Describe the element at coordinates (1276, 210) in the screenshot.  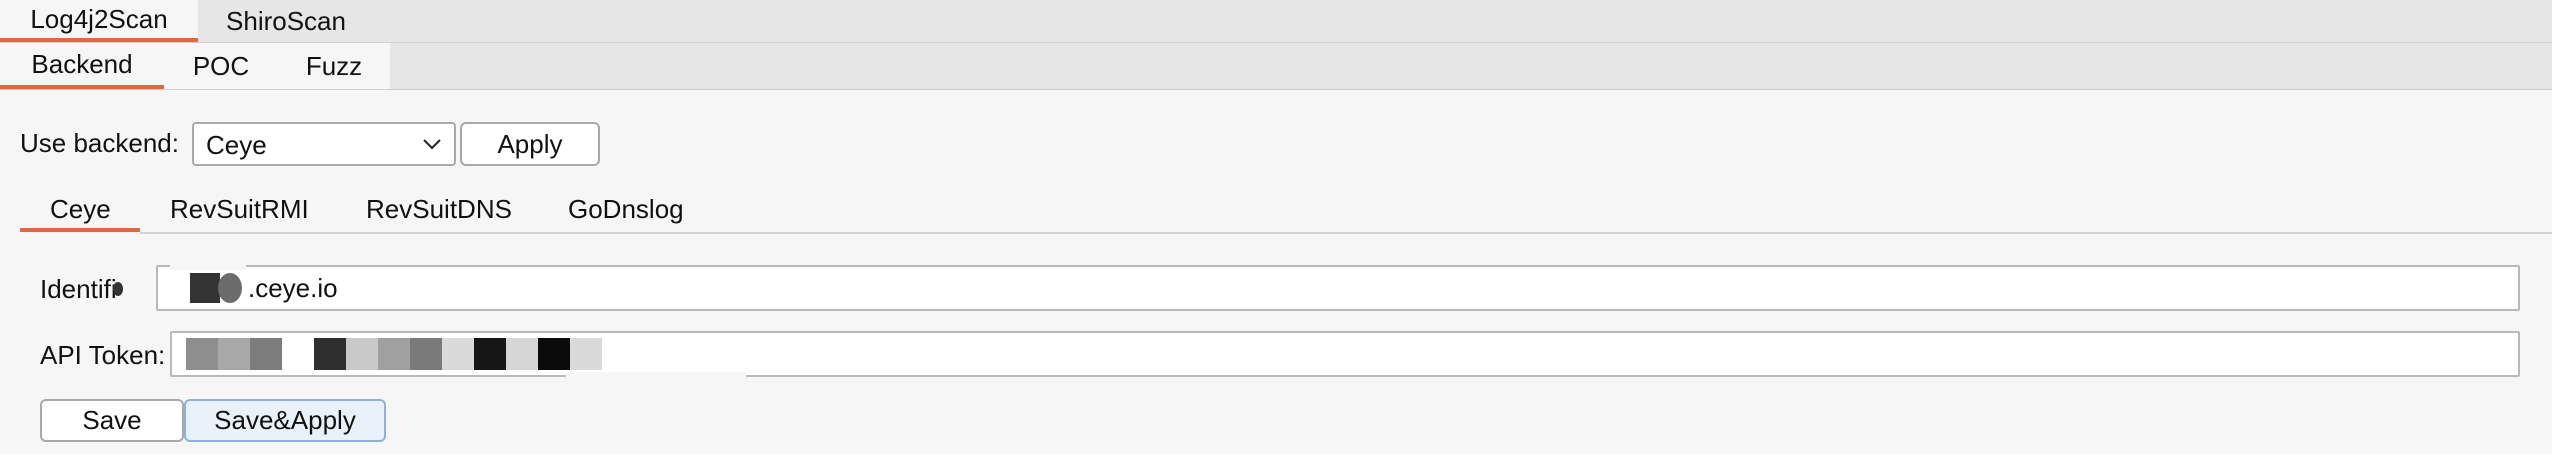
I see `backend-tab-bar: Ceye RevSuitRMI RevSuitDNS GoDnslog` at that location.